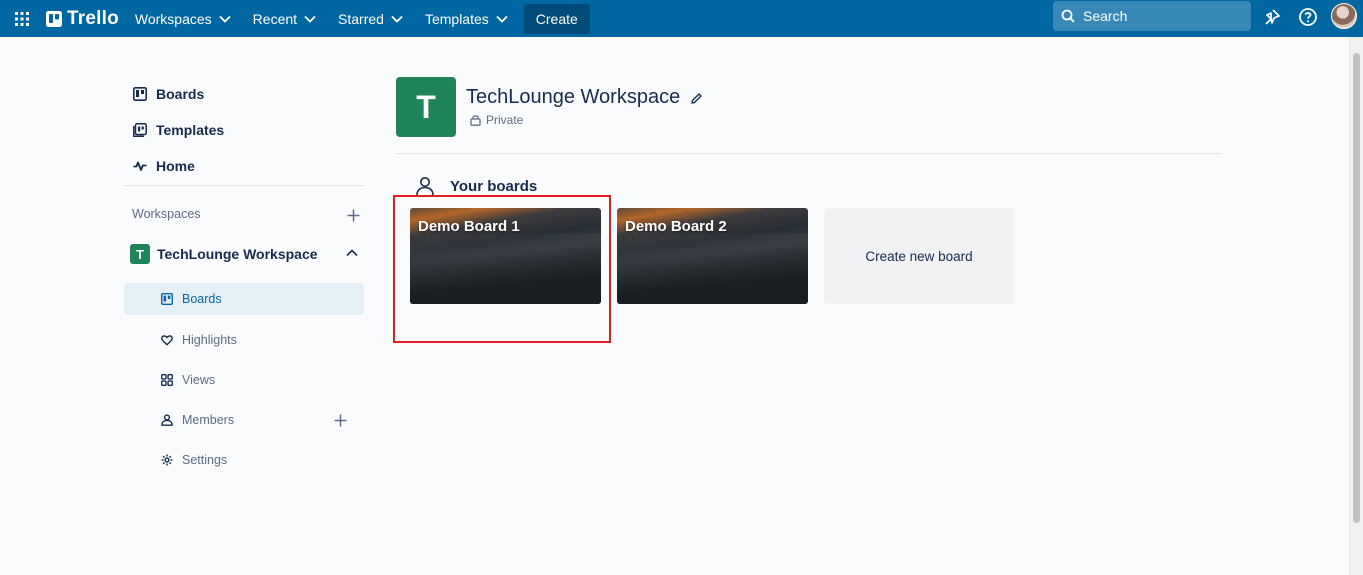 The width and height of the screenshot is (1363, 575). I want to click on create-new-board-button: Create new board, so click(919, 256).